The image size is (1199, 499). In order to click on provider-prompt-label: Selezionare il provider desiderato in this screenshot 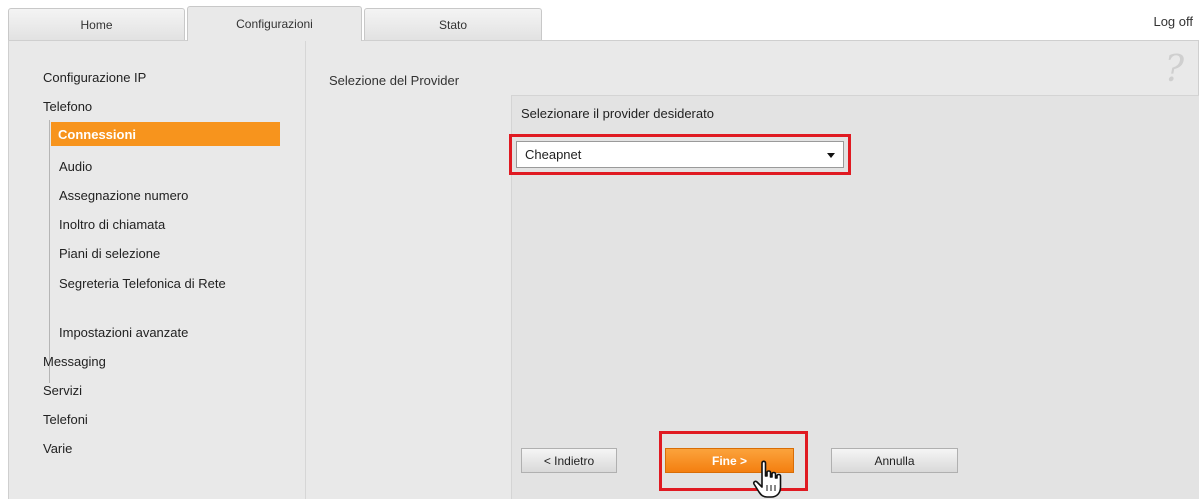, I will do `click(617, 113)`.